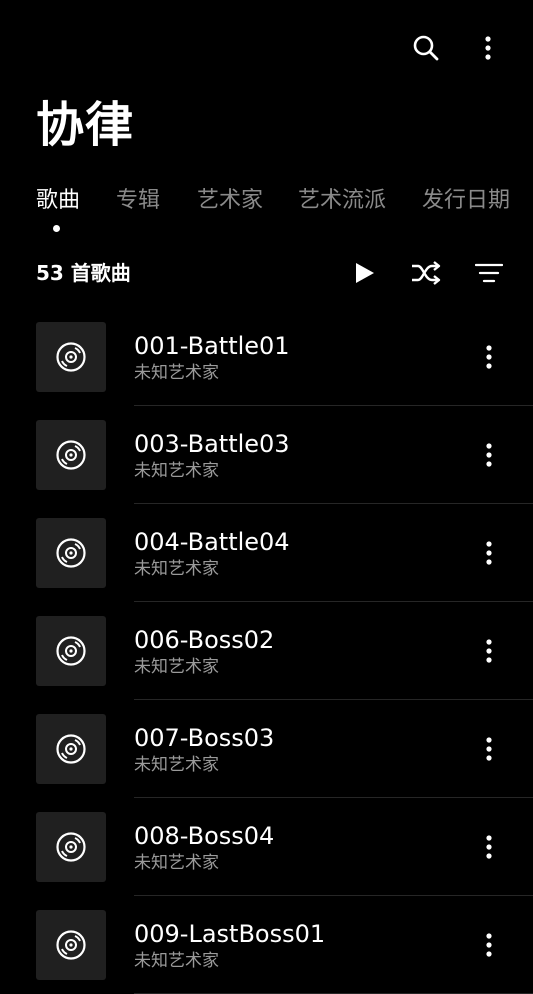 This screenshot has height=994, width=533. I want to click on shuffle-icon, so click(426, 273).